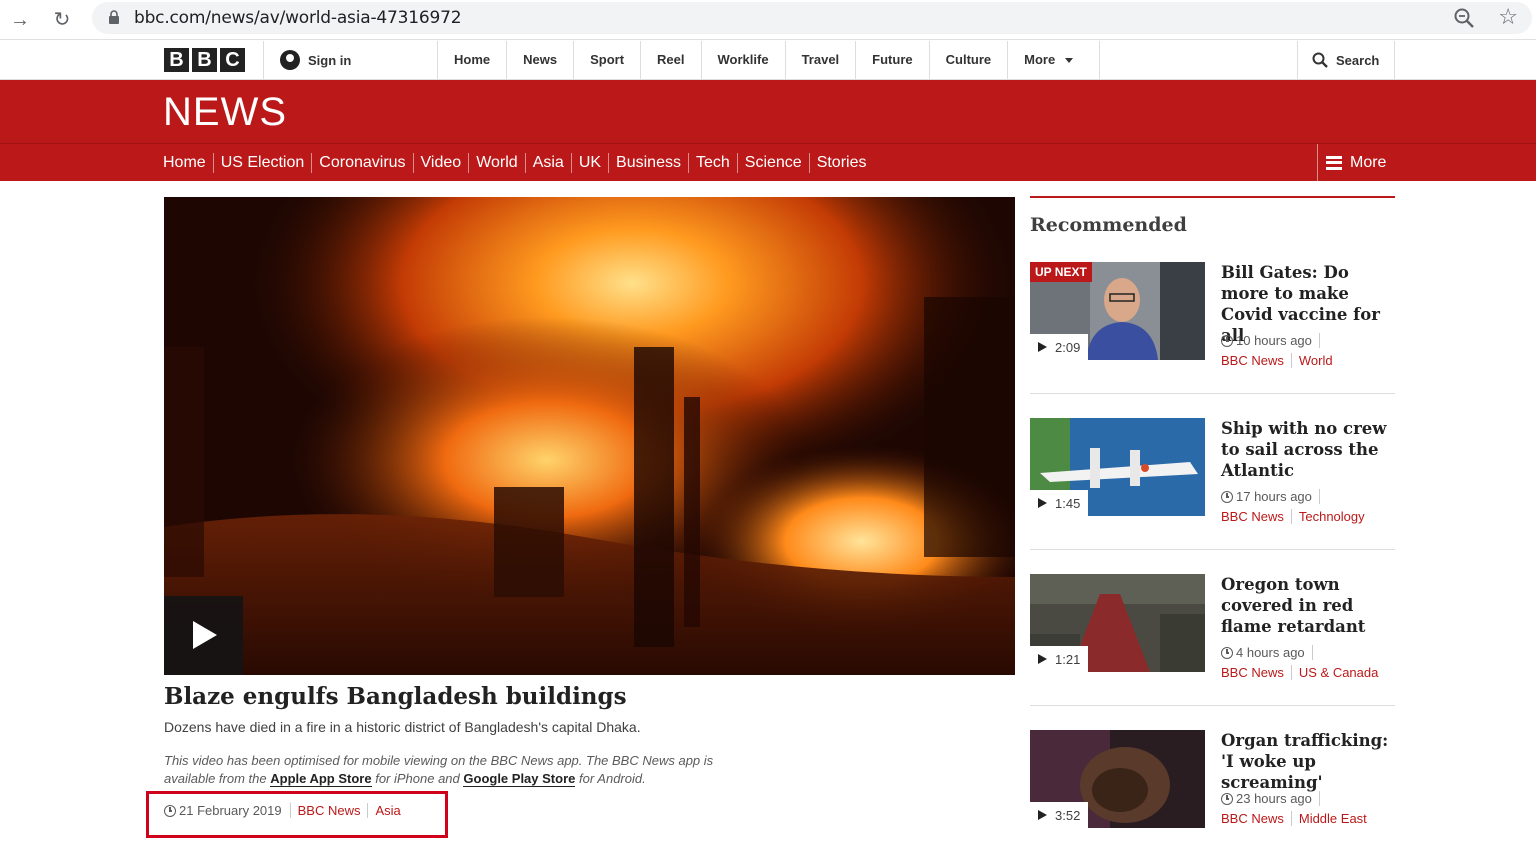  Describe the element at coordinates (712, 162) in the screenshot. I see `news-nav-tech: Tech` at that location.